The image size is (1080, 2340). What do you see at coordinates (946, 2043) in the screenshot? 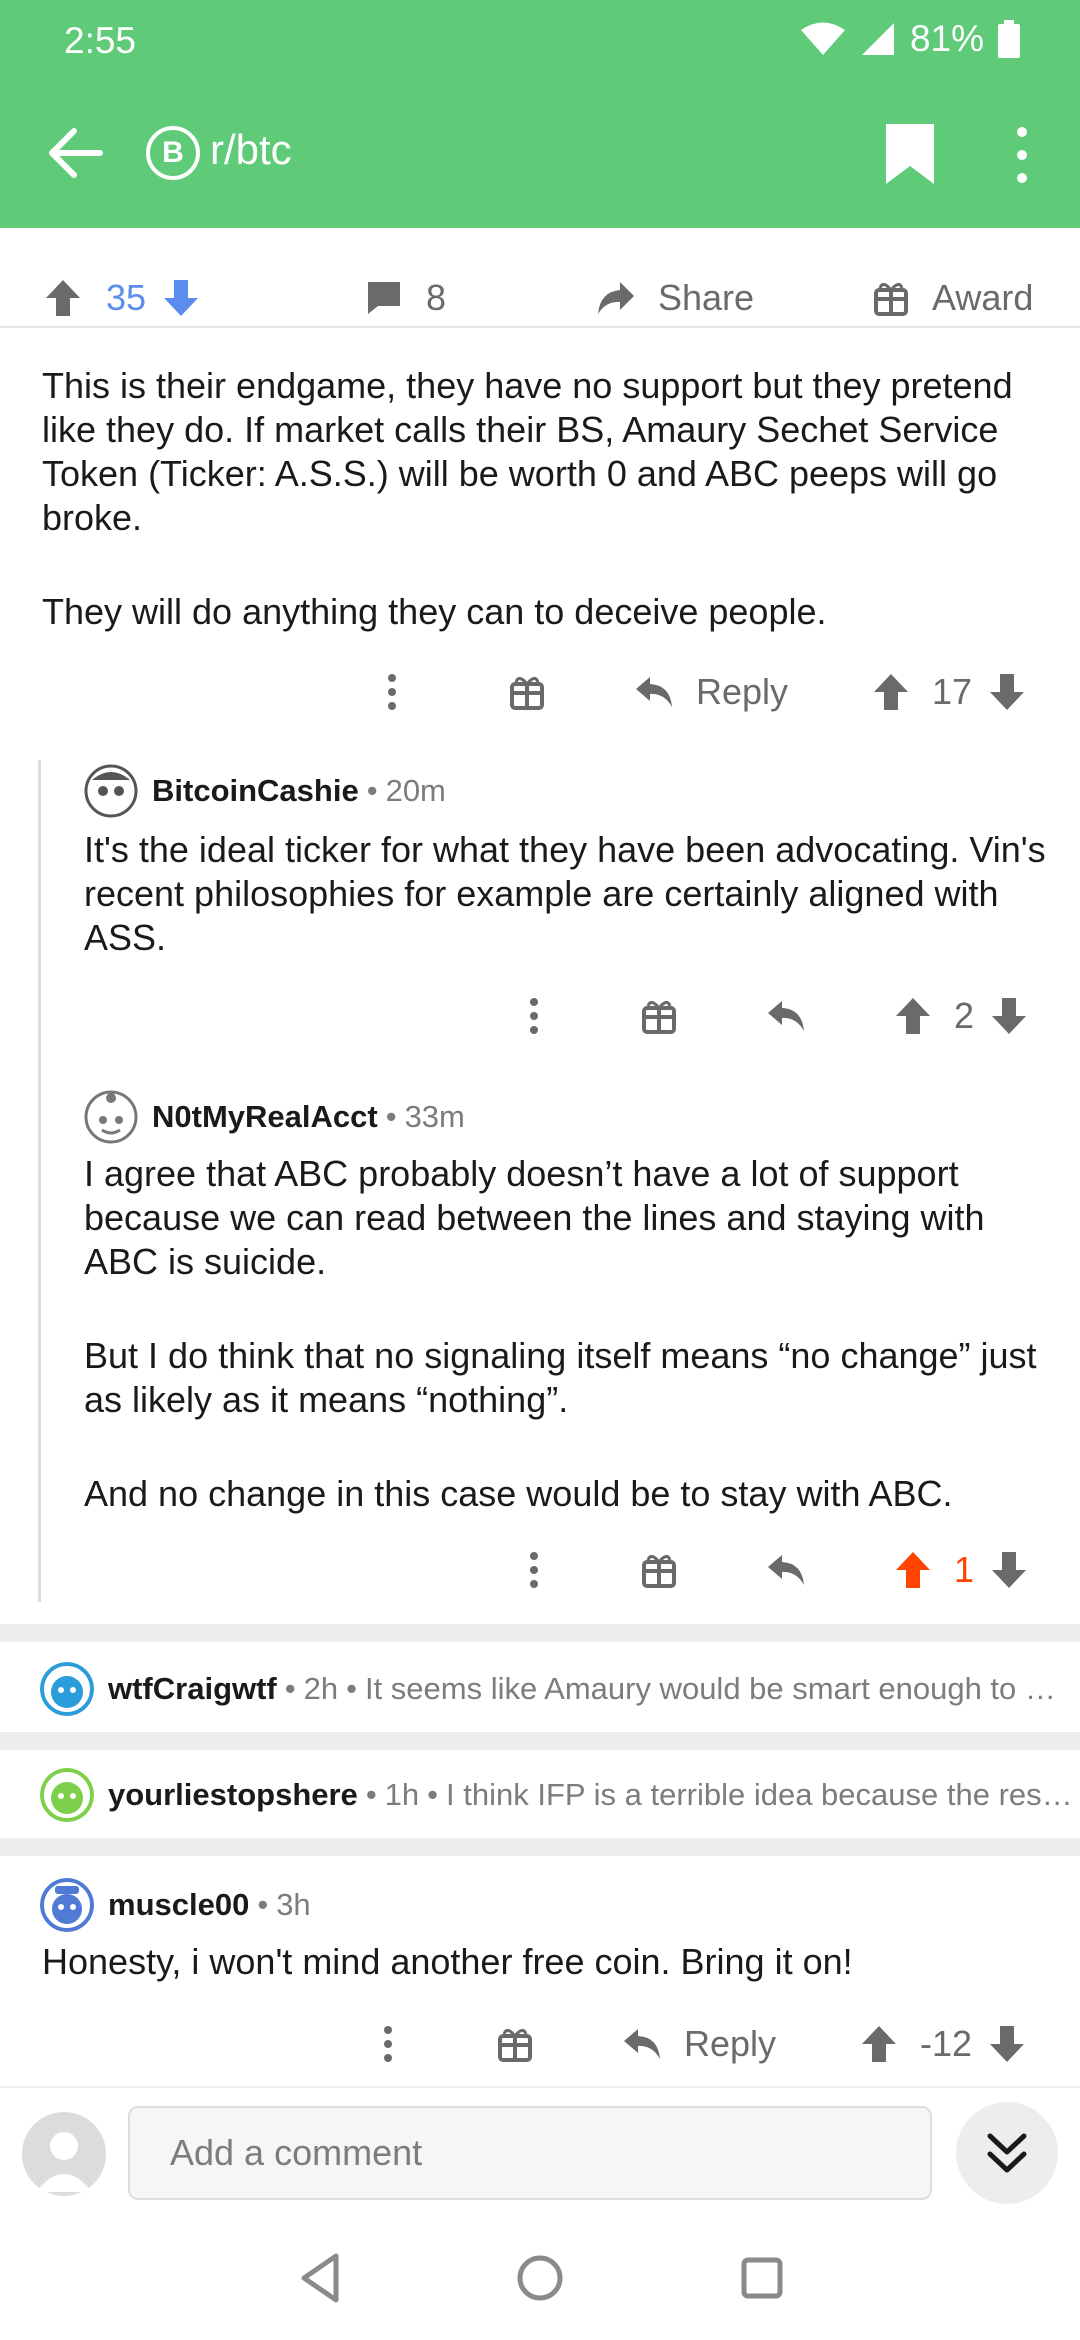
I see `comment-score: -12` at bounding box center [946, 2043].